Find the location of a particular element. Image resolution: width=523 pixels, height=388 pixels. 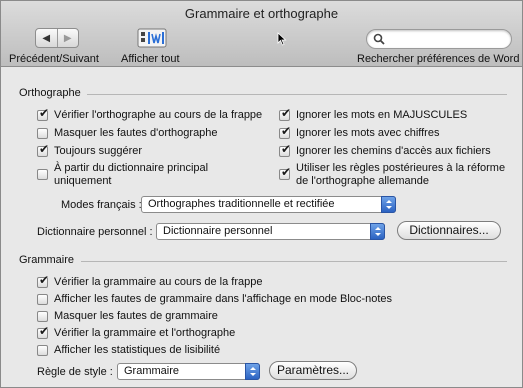

check-grammar-and-spelling-checkbox: Vérifier la grammaire et l'orthographe is located at coordinates (136, 332).